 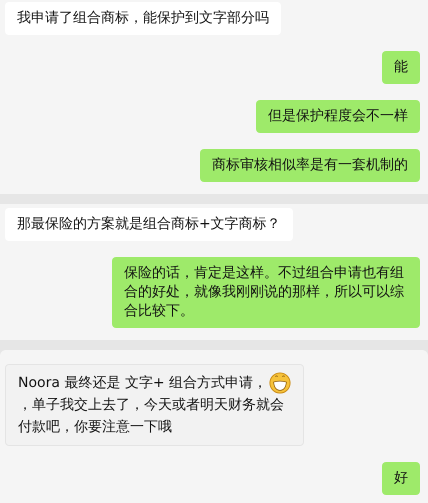 What do you see at coordinates (149, 224) in the screenshot?
I see `message-bubble: 那最保险的方案就是组合商标+文字商标？` at bounding box center [149, 224].